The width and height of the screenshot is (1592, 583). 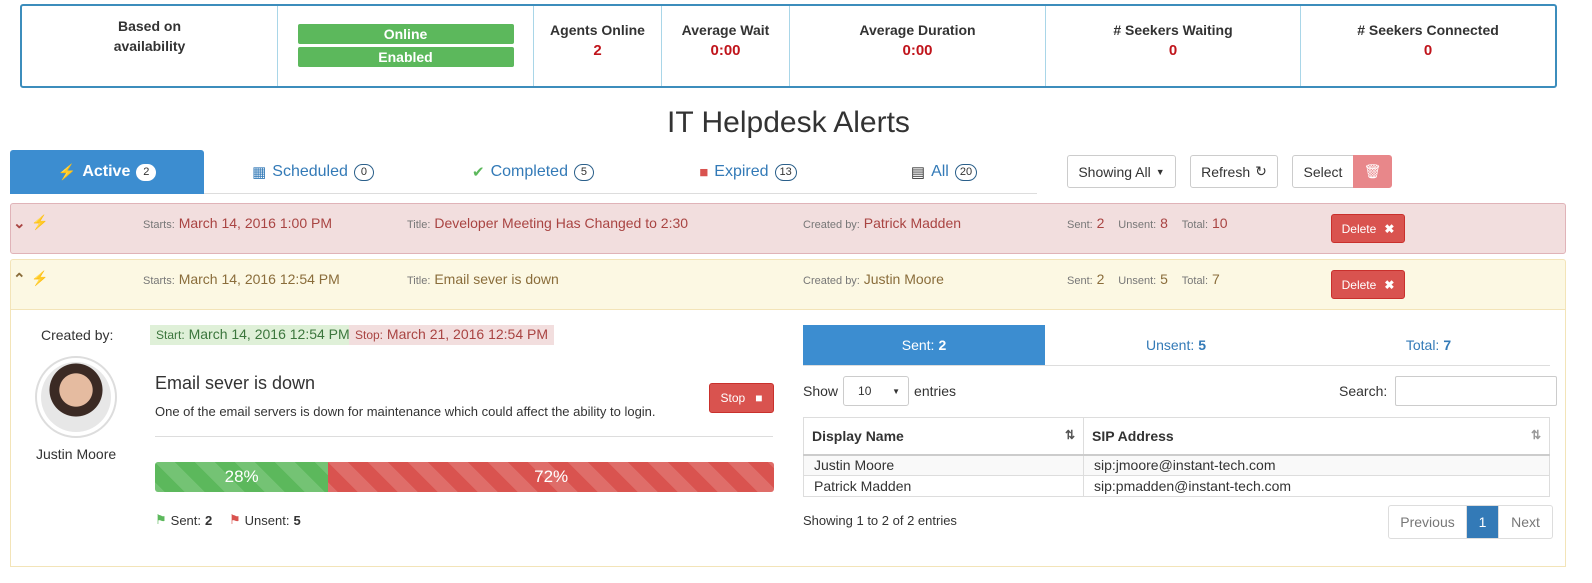 I want to click on sort-asc-icon: ⇅, so click(x=1069, y=435).